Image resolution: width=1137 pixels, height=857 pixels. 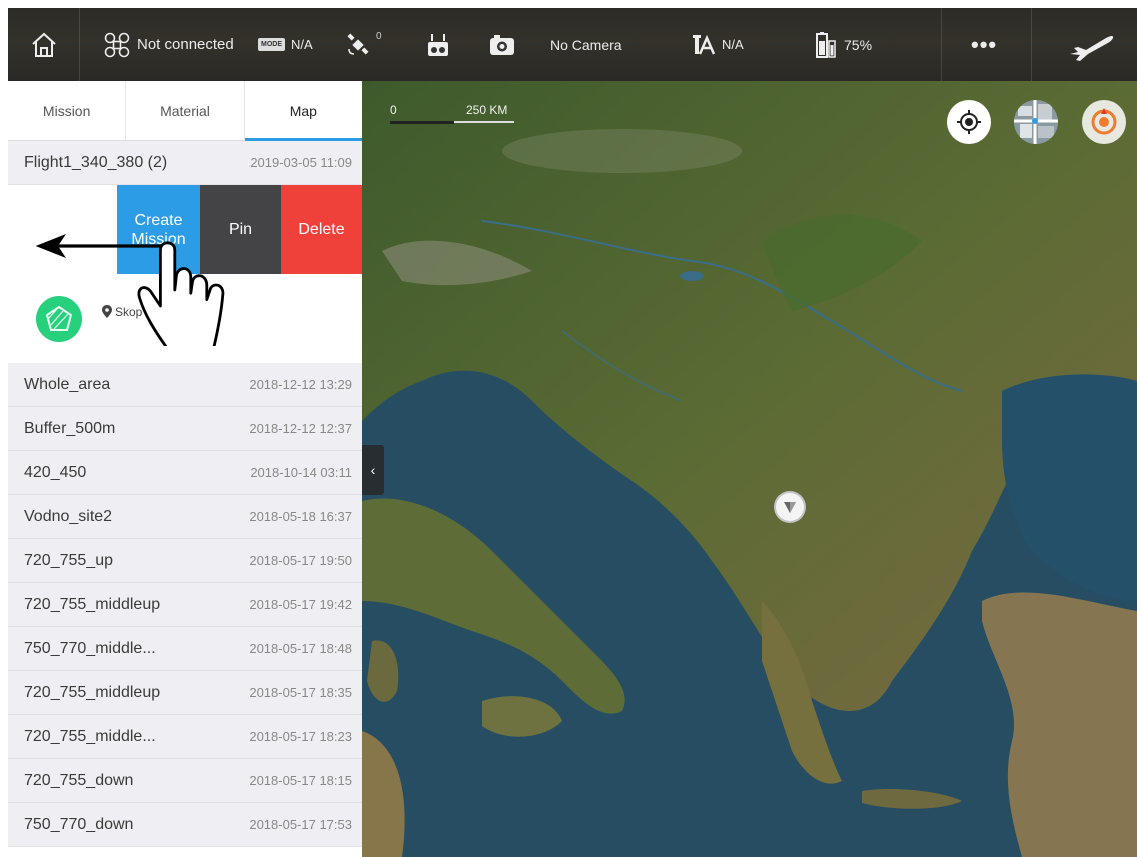 I want to click on tab-bar: Mission Material Map, so click(x=185, y=111).